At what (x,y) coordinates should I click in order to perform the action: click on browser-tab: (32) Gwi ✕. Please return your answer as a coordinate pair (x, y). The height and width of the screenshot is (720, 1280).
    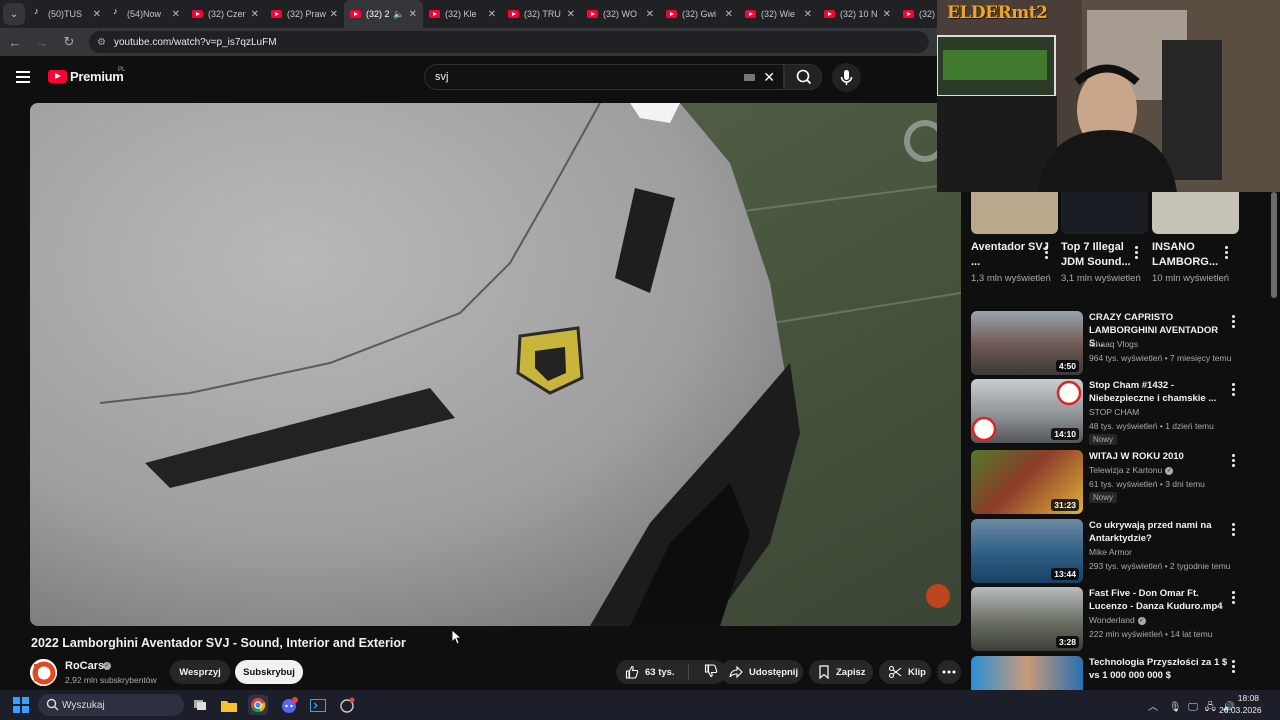
    Looking at the image, I should click on (699, 14).